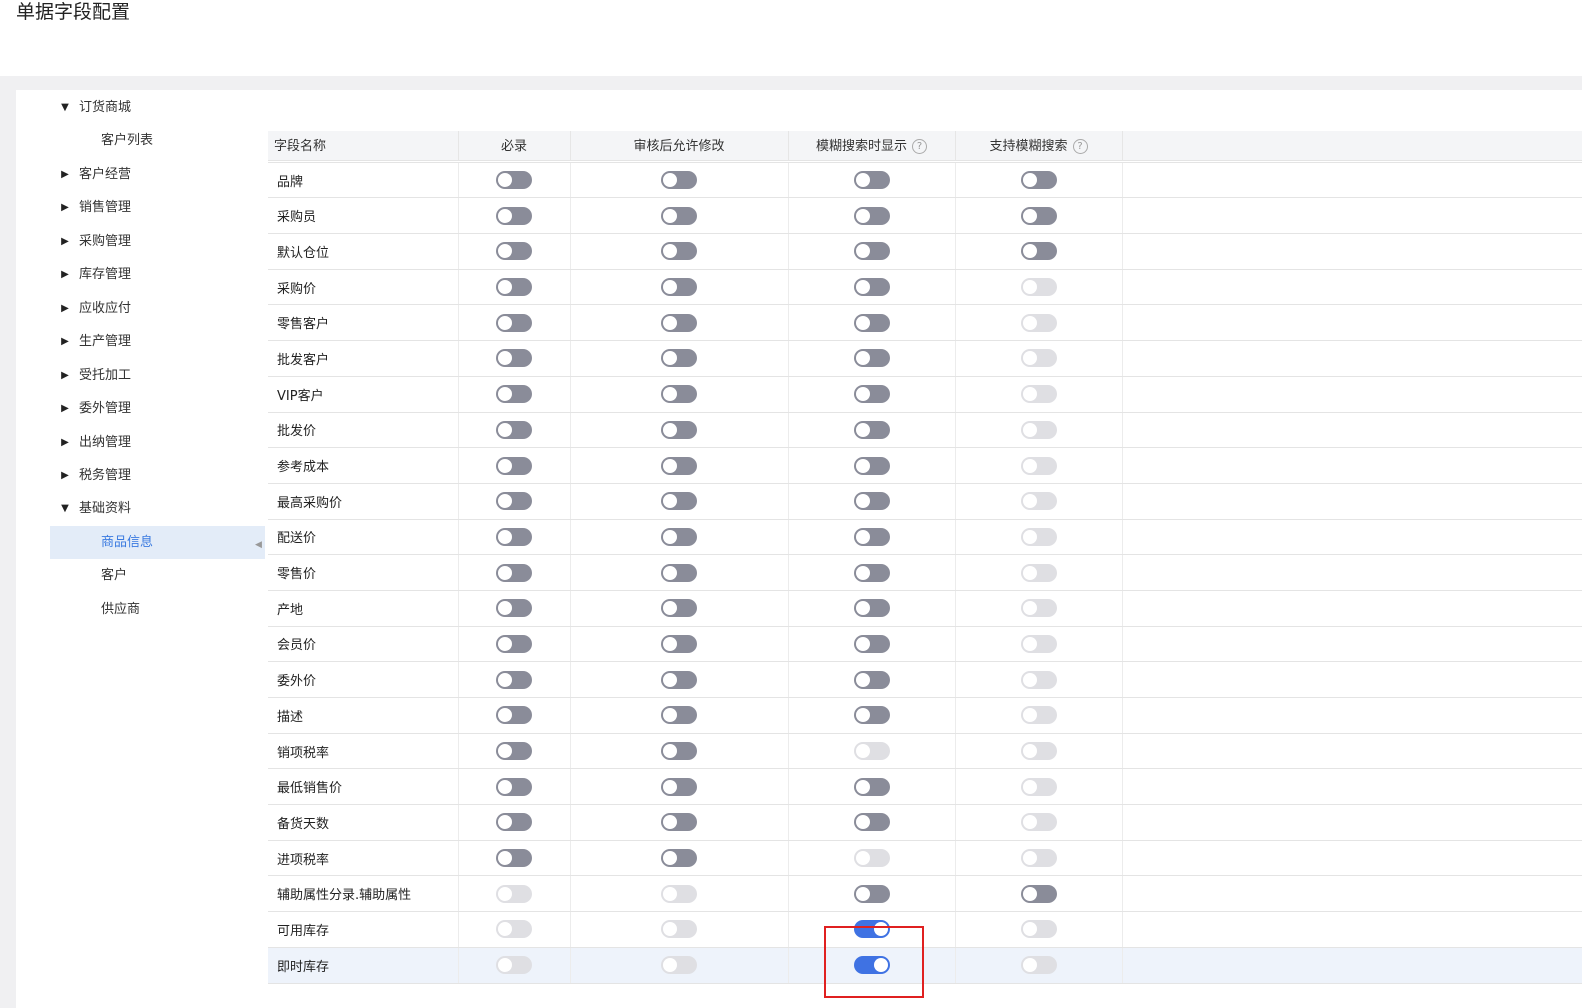 Image resolution: width=1582 pixels, height=1008 pixels. What do you see at coordinates (925, 858) in the screenshot?
I see `table-row: 进项税率` at bounding box center [925, 858].